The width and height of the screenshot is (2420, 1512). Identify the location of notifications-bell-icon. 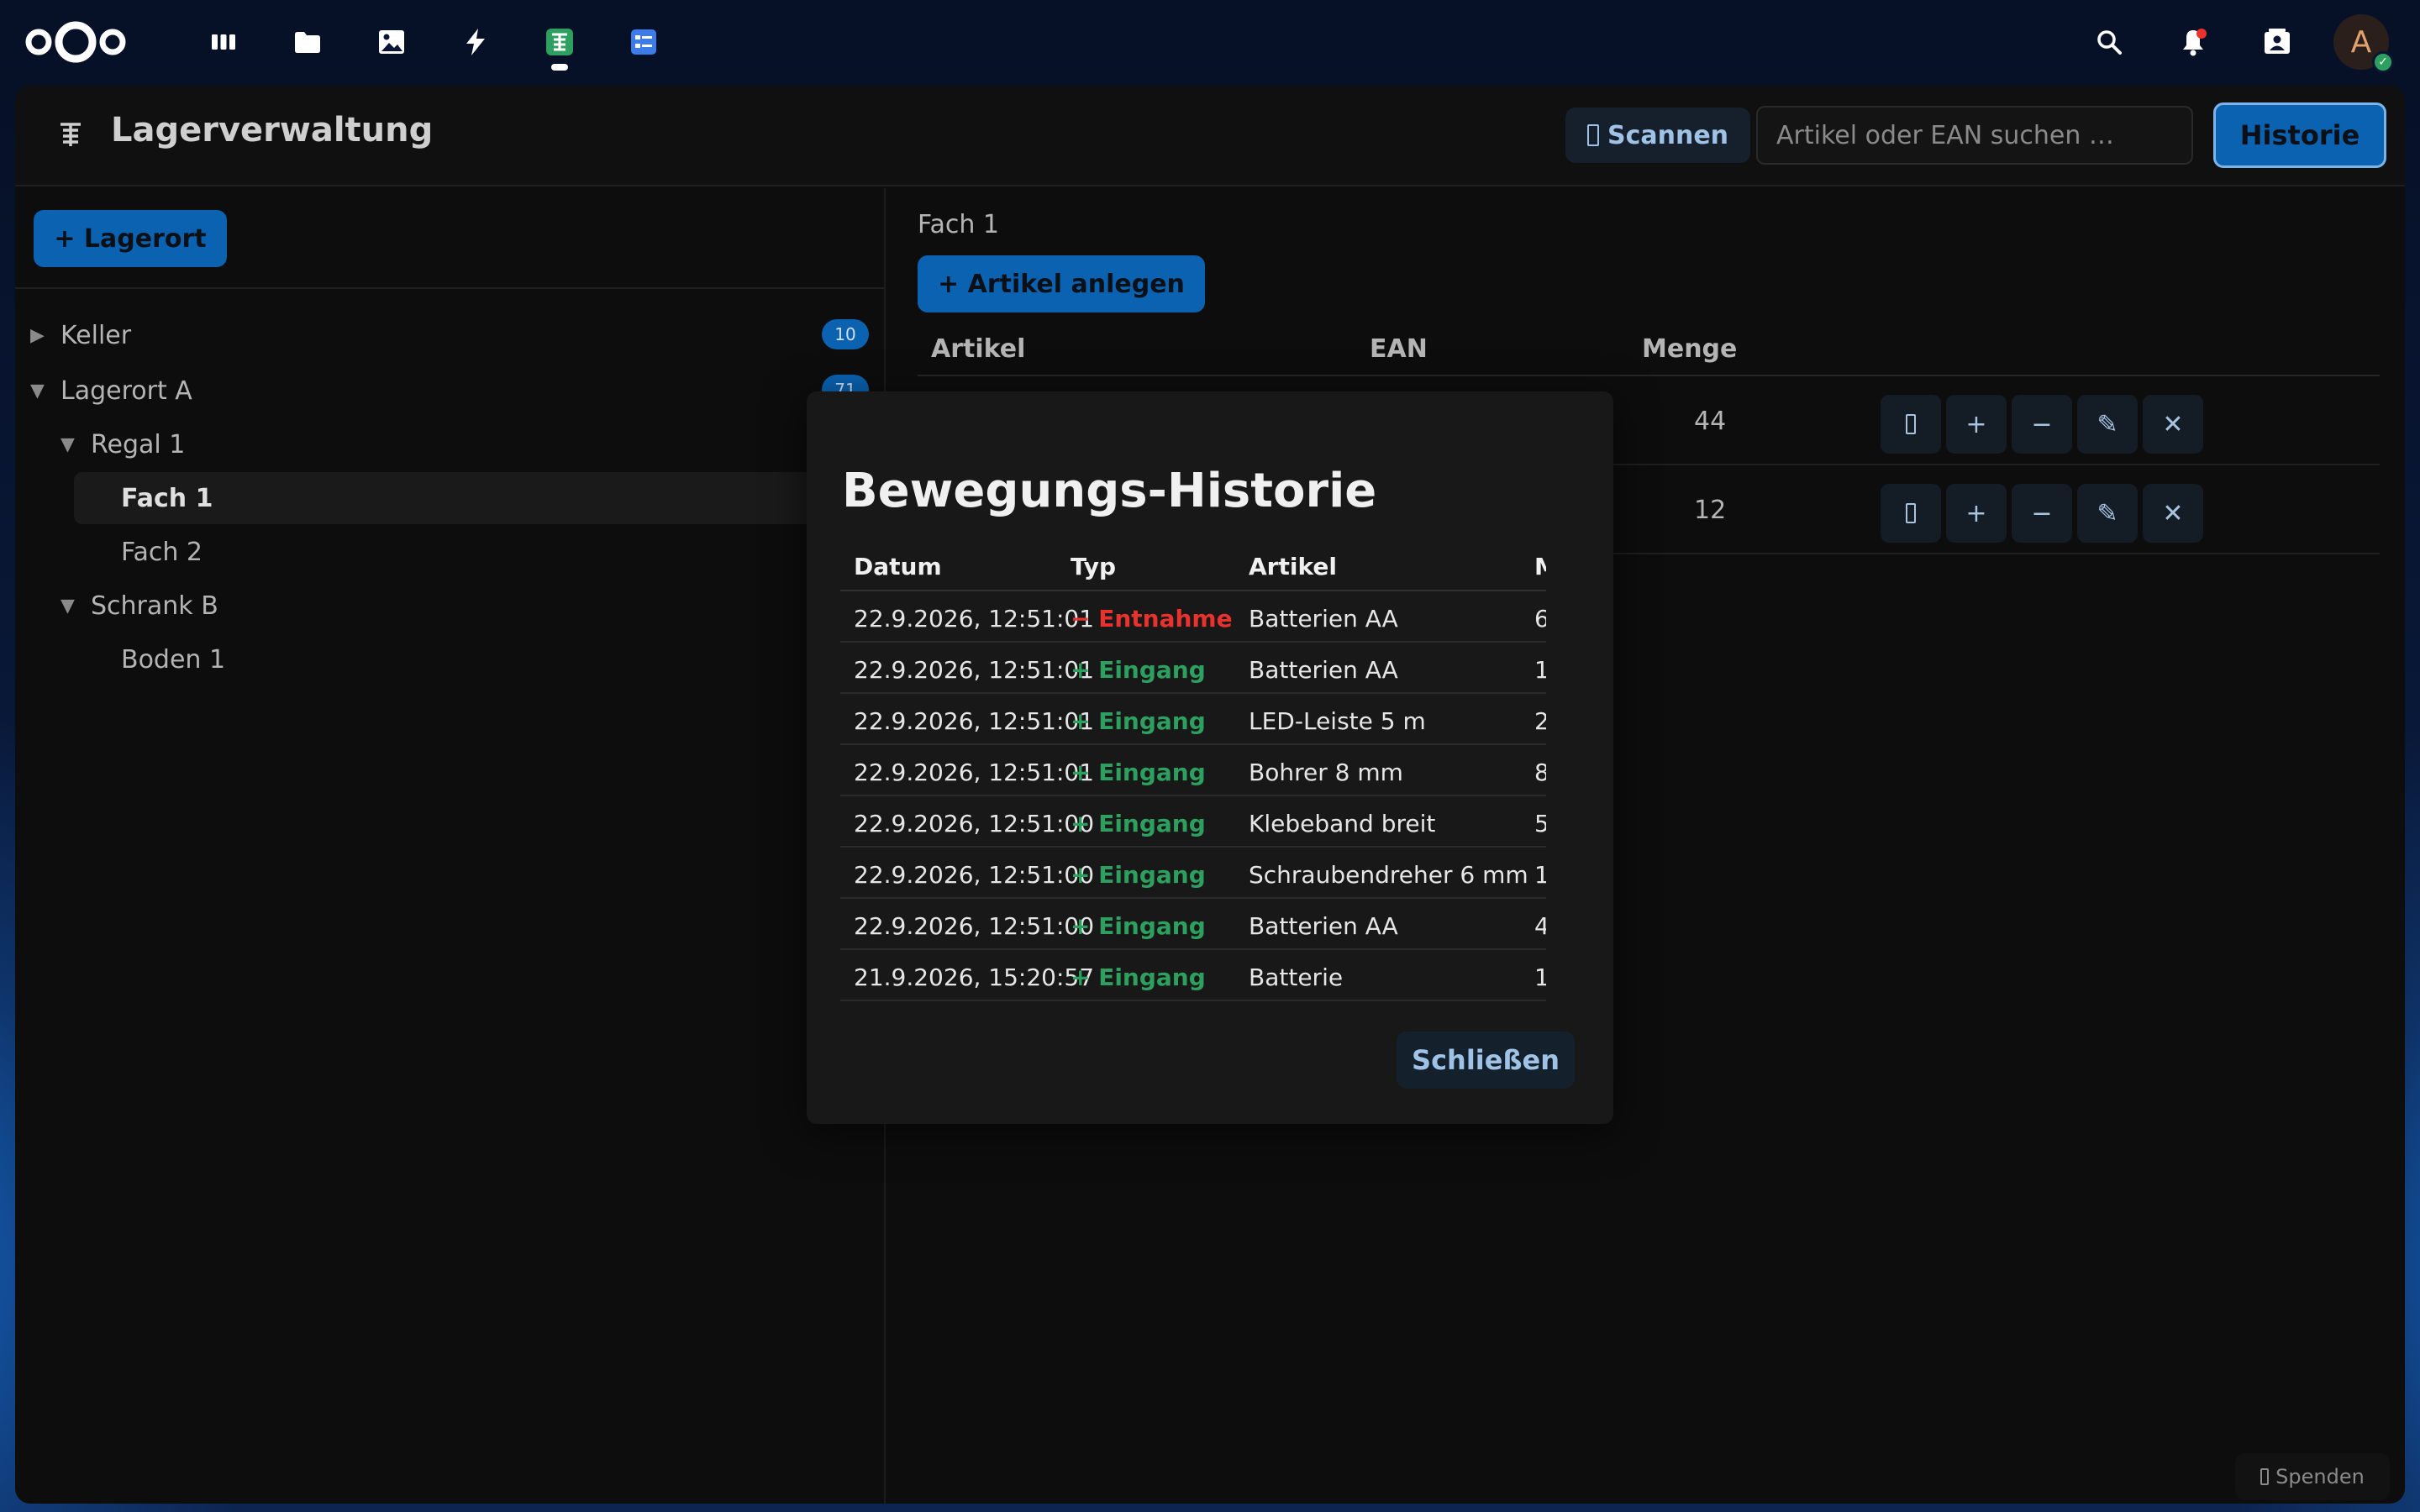
(2193, 42).